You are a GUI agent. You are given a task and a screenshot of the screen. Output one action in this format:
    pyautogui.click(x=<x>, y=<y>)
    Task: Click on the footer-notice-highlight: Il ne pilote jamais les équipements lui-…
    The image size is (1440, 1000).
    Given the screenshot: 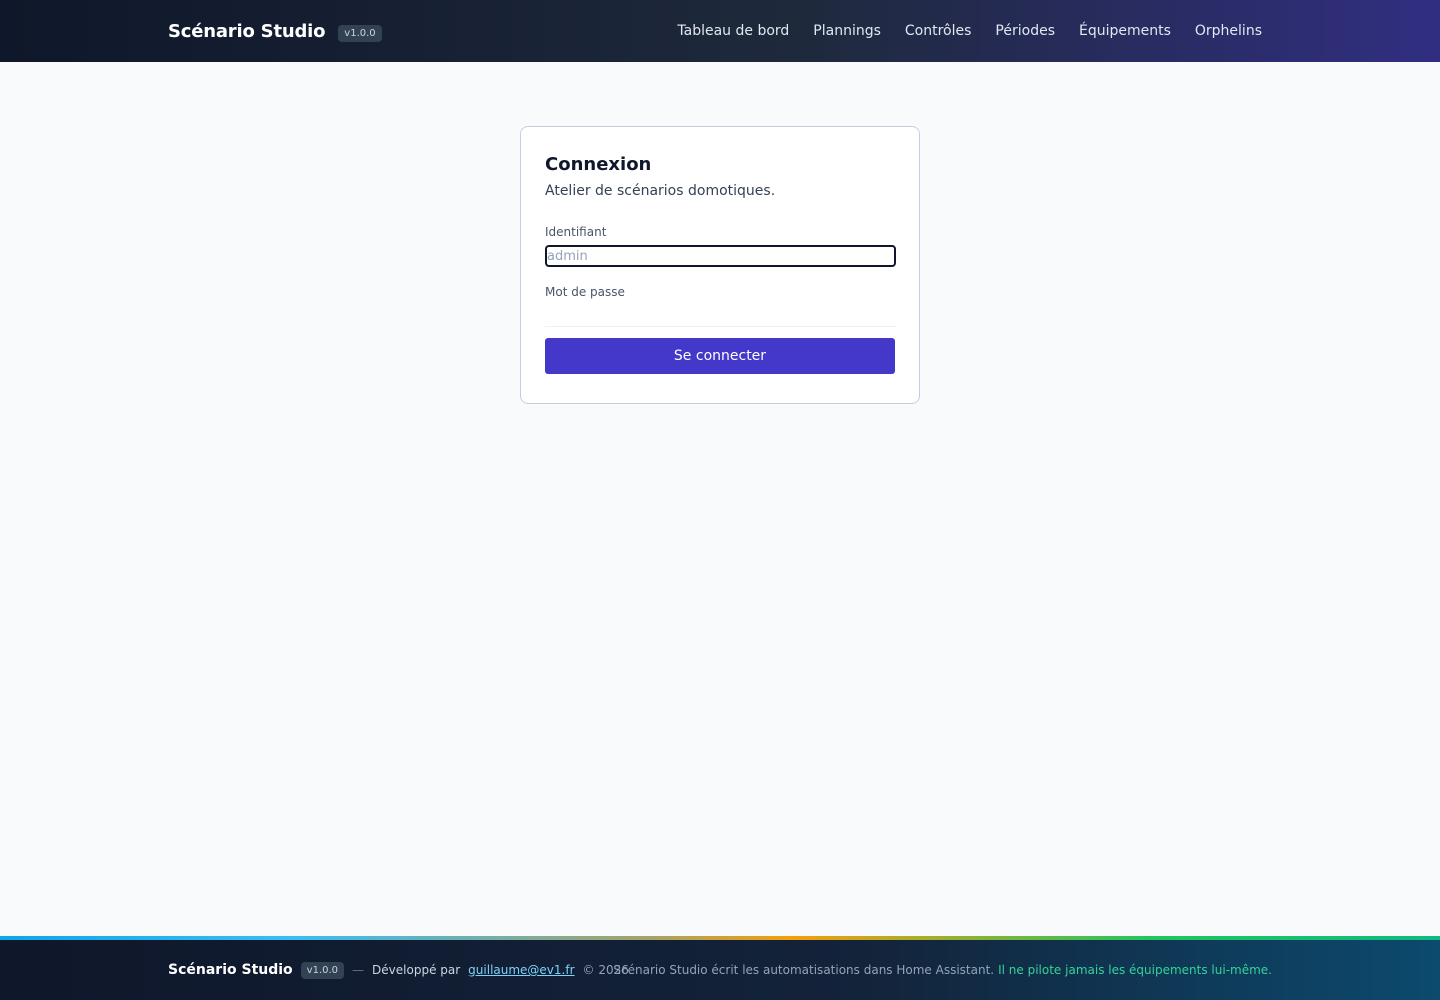 What is the action you would take?
    pyautogui.click(x=1135, y=970)
    